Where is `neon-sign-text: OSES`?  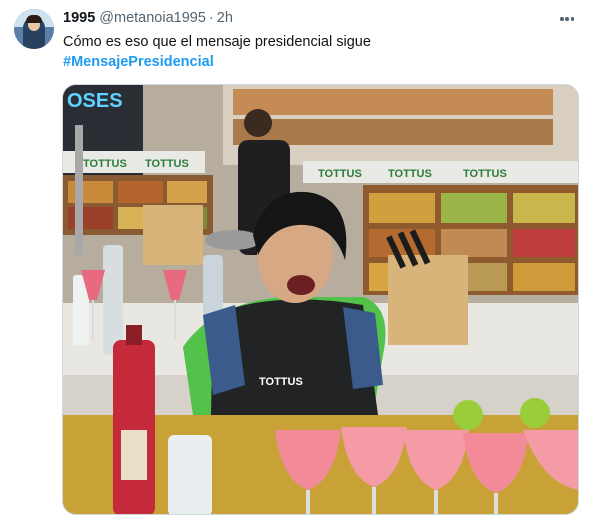
neon-sign-text: OSES is located at coordinates (95, 101).